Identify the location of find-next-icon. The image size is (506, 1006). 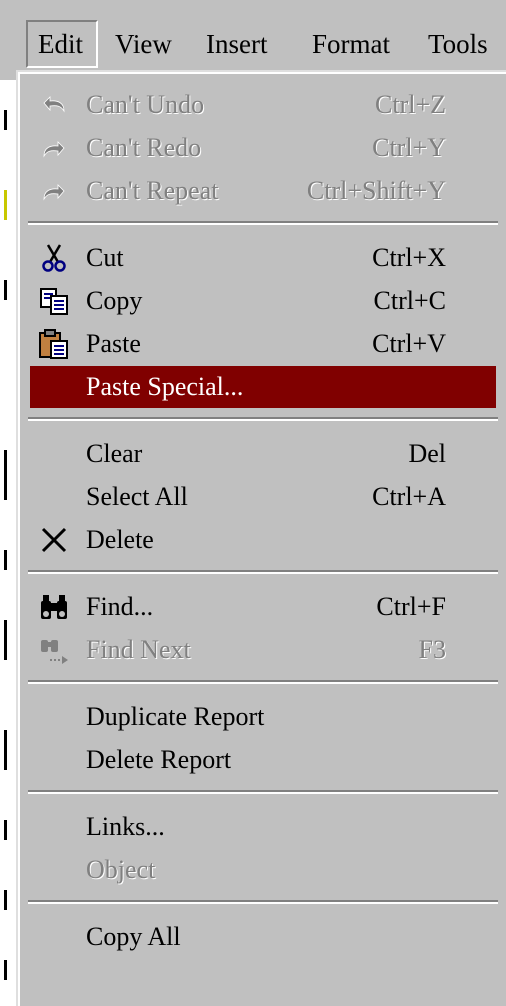
(54, 650).